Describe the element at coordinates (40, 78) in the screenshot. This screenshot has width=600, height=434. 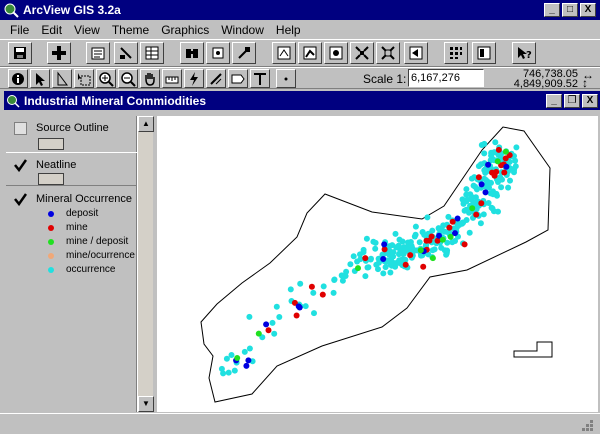
I see `pointer-tool` at that location.